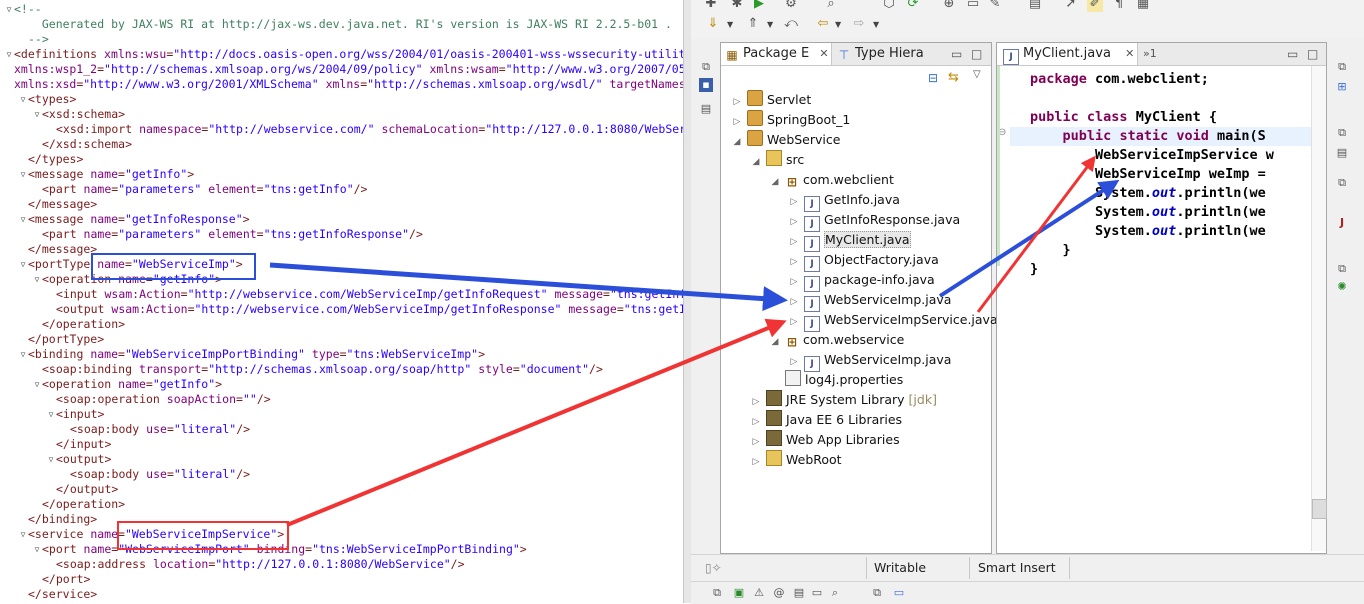 Image resolution: width=1364 pixels, height=604 pixels. Describe the element at coordinates (779, 593) in the screenshot. I see `javadoc-icon: @` at that location.